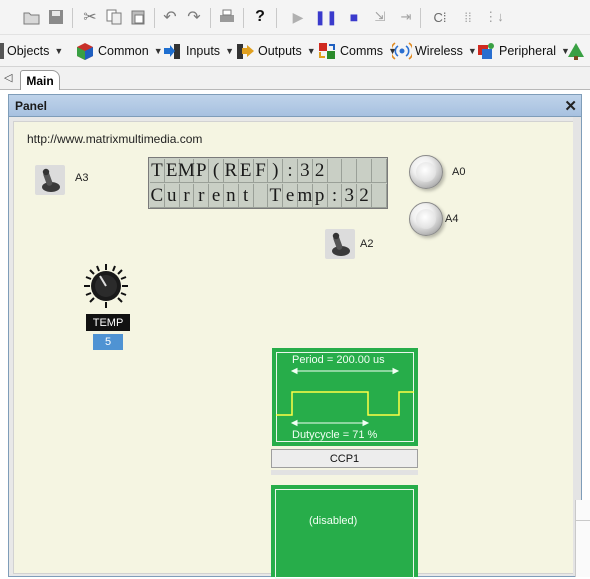 The height and width of the screenshot is (579, 590). Describe the element at coordinates (345, 397) in the screenshot. I see `ccp-scope: Period = 200.00 us Dutycycle = 71 %` at that location.